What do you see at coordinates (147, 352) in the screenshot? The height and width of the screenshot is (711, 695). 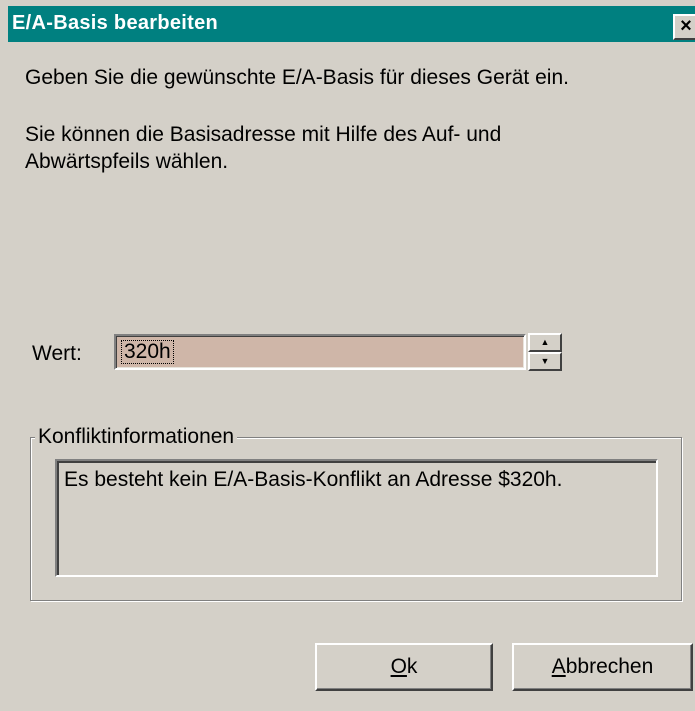 I see `value-input-text: 320h` at bounding box center [147, 352].